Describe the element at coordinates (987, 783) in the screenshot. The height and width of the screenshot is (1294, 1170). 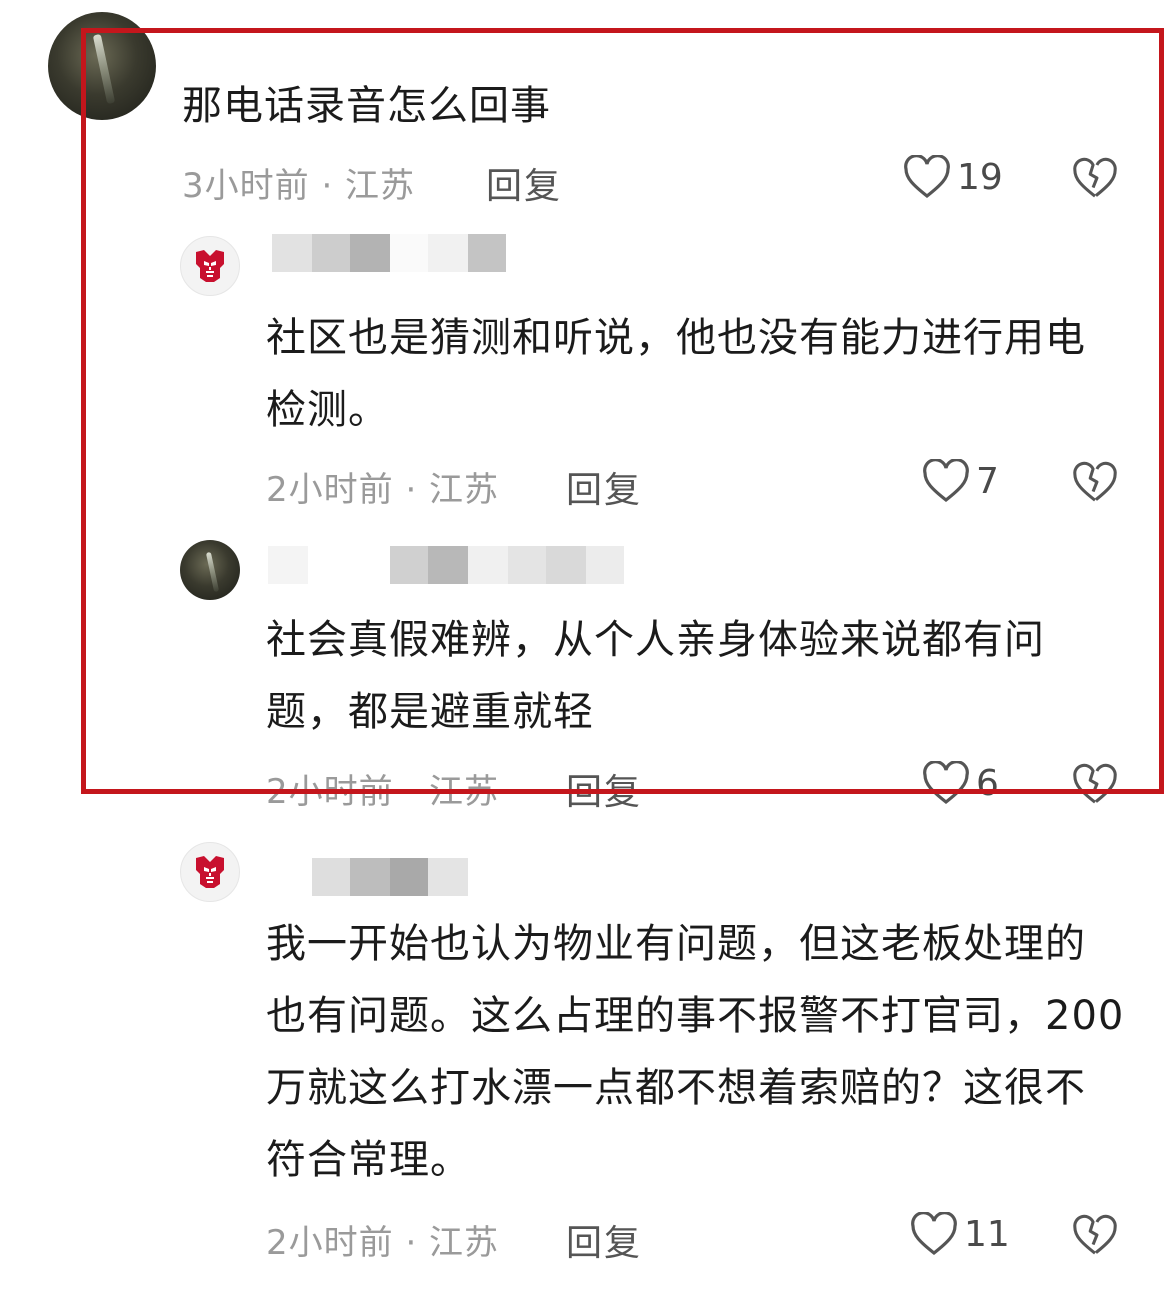
I see `like-count: 6` at that location.